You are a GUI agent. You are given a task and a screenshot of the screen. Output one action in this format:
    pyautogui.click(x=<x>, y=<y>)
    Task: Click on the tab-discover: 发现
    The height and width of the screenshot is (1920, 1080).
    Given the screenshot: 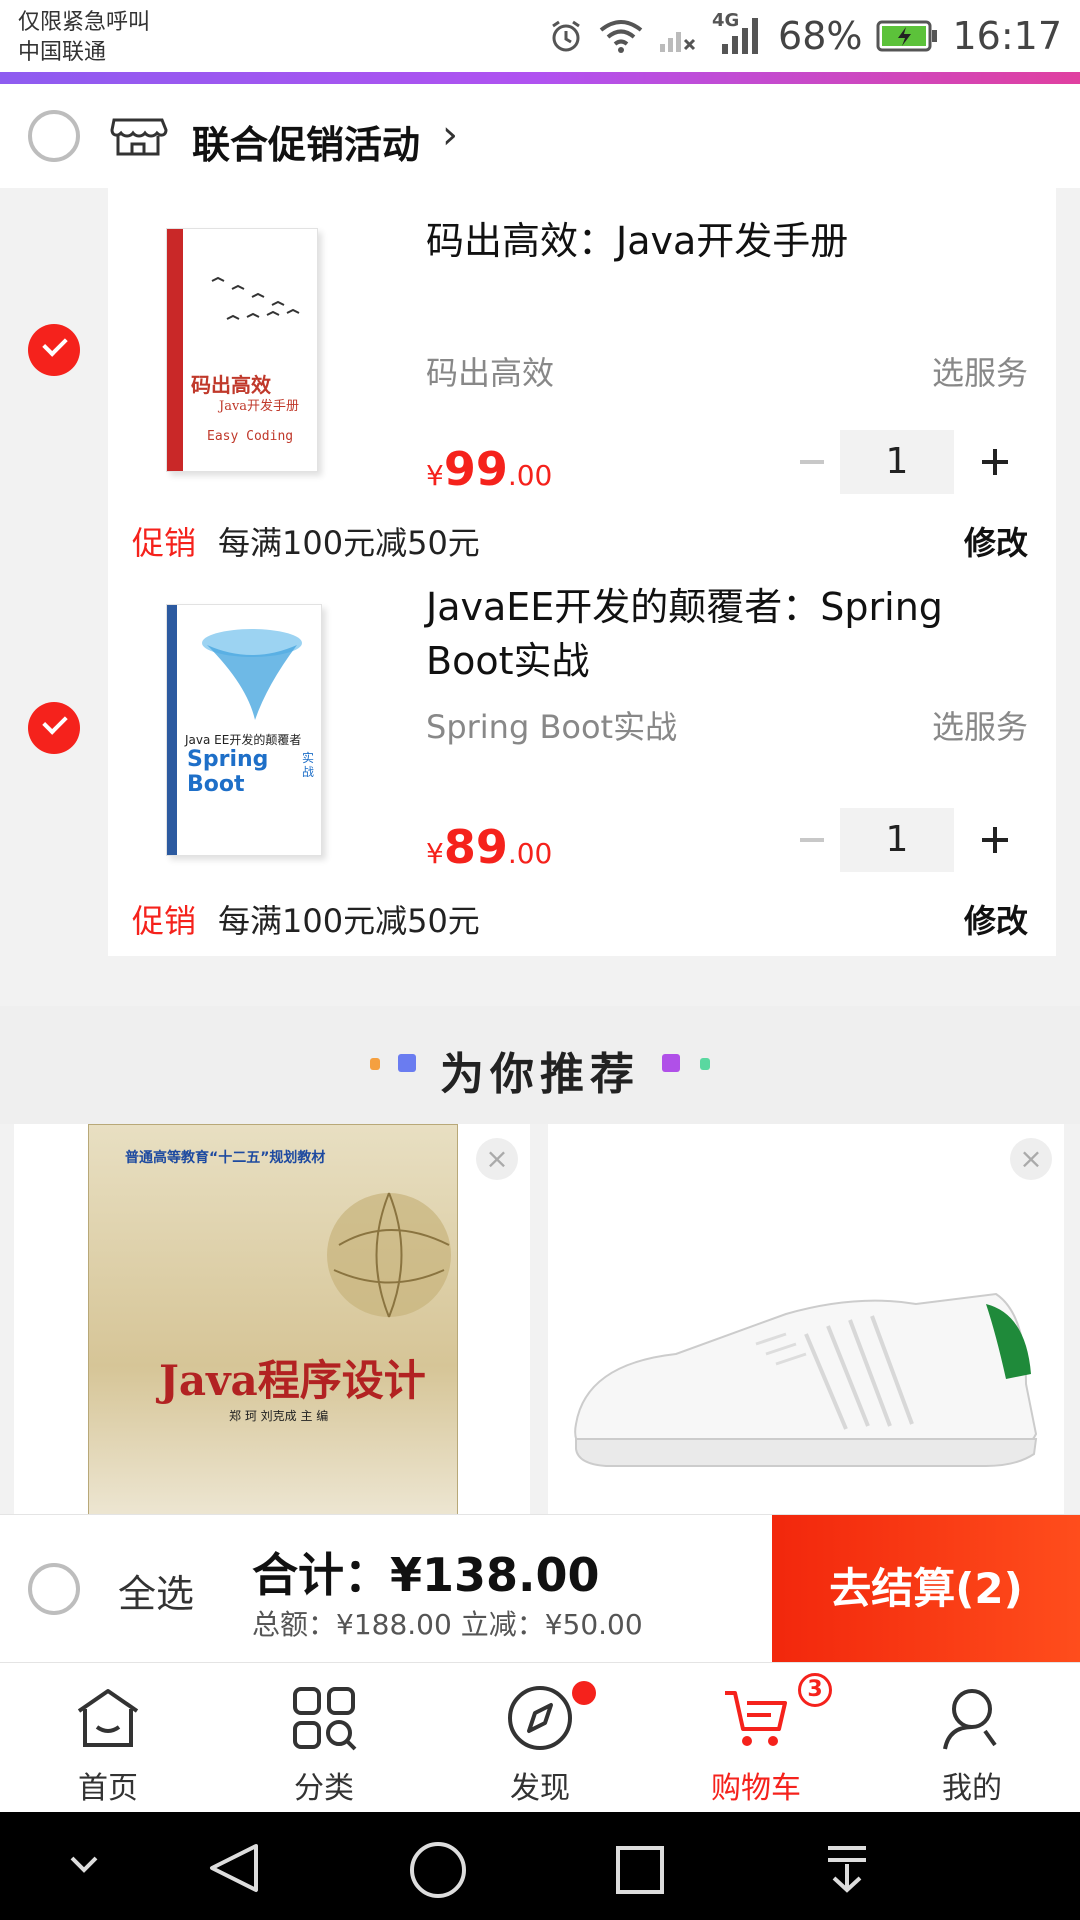 What is the action you would take?
    pyautogui.click(x=540, y=1738)
    